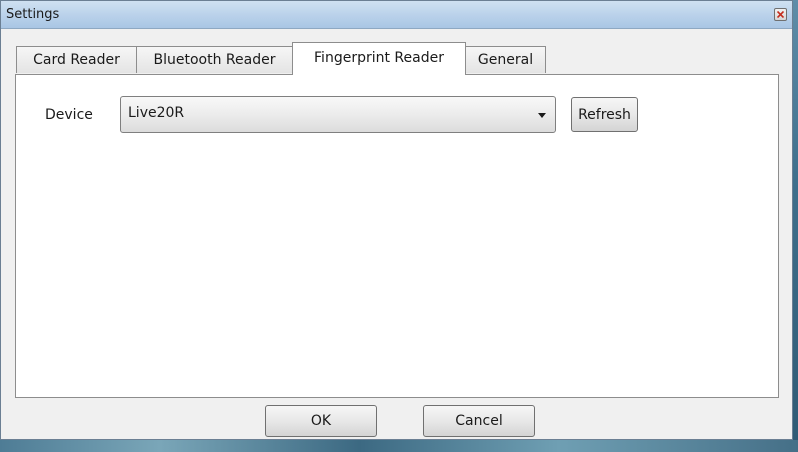 The width and height of the screenshot is (798, 452). I want to click on close-button, so click(780, 14).